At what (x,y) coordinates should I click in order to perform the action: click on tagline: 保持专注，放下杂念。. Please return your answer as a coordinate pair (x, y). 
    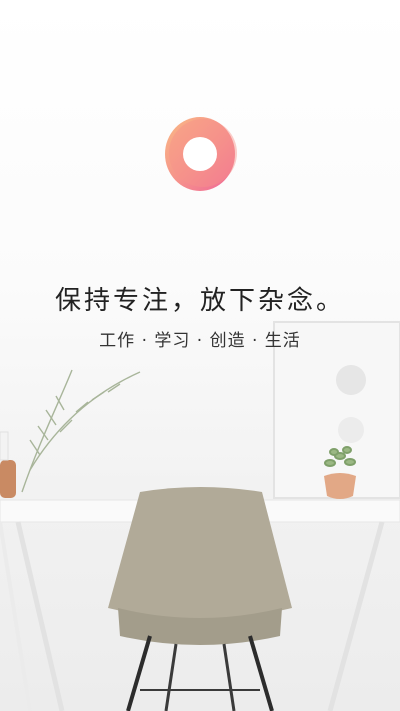
    Looking at the image, I should click on (199, 301).